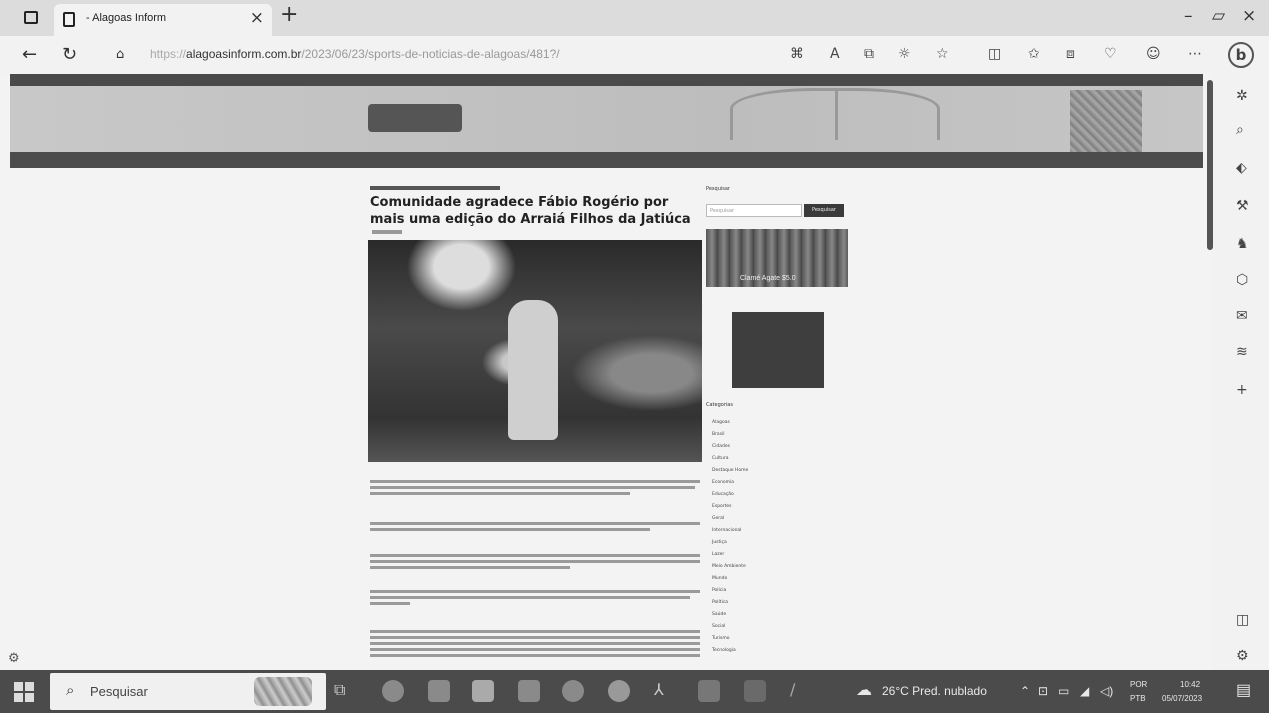 The image size is (1269, 713). I want to click on article-tags, so click(435, 188).